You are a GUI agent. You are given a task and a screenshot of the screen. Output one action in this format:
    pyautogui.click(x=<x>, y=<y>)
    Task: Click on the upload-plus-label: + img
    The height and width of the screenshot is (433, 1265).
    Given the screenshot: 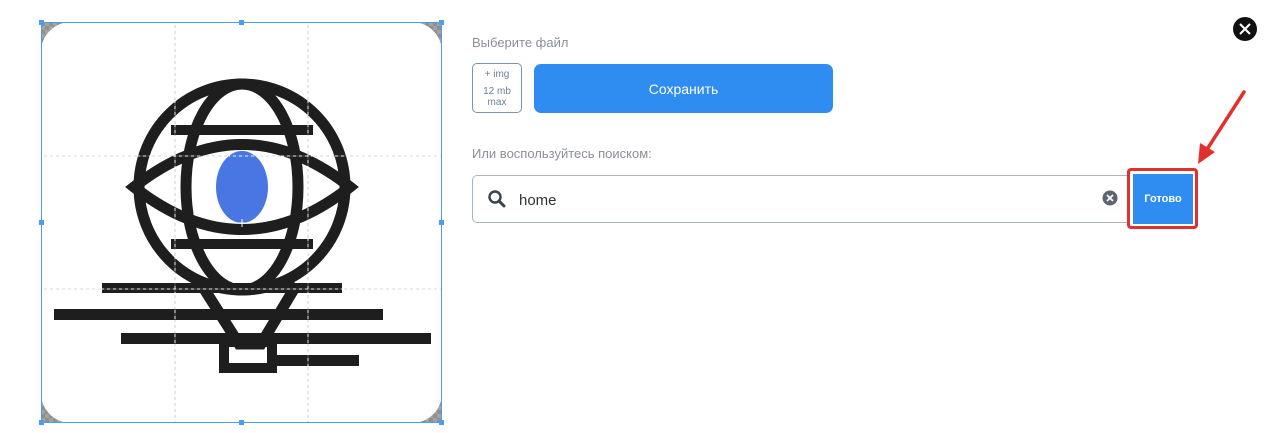 What is the action you would take?
    pyautogui.click(x=497, y=74)
    